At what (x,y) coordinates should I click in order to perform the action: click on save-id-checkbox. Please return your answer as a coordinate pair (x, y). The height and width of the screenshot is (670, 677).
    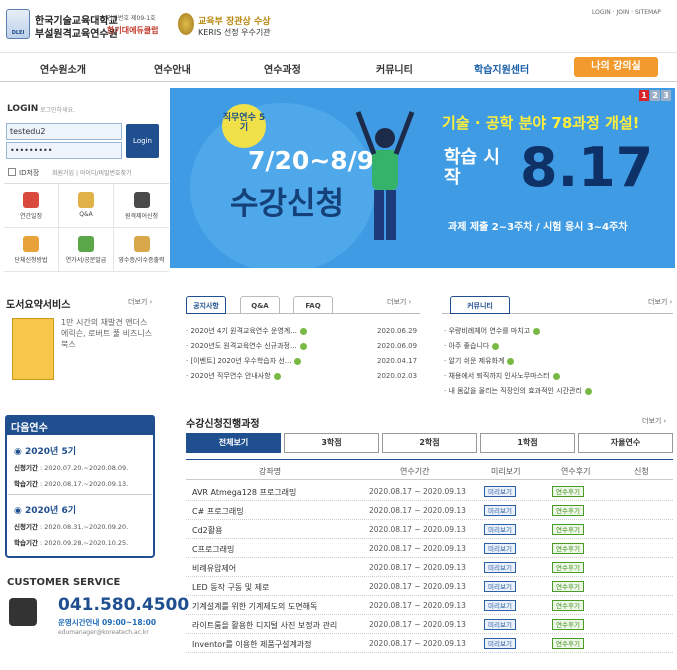
    Looking at the image, I should click on (12, 172).